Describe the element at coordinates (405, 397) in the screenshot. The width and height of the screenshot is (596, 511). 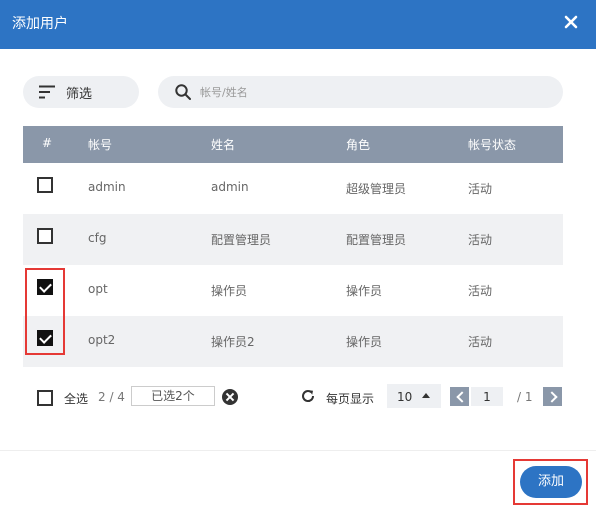
I see `page-size-value: 10` at that location.